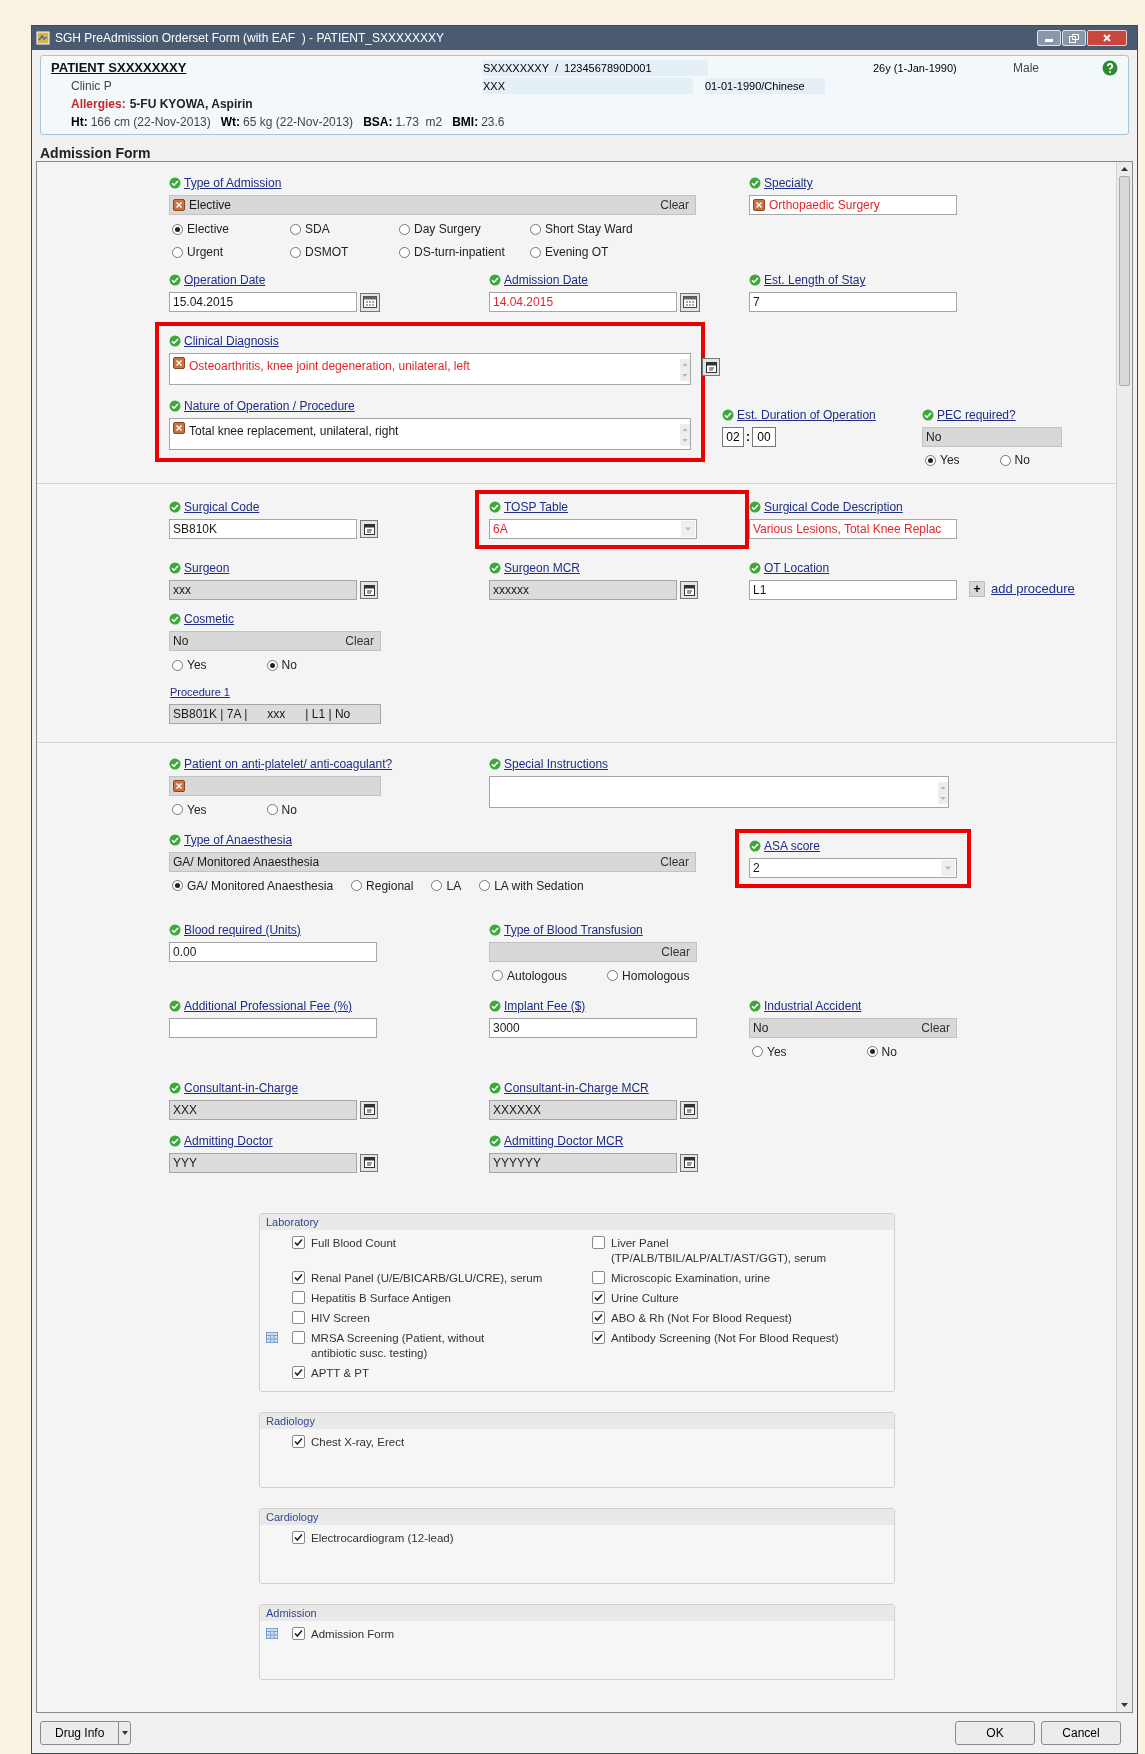  Describe the element at coordinates (268, 1005) in the screenshot. I see `field-label: Additional Professional Fee (%)` at that location.